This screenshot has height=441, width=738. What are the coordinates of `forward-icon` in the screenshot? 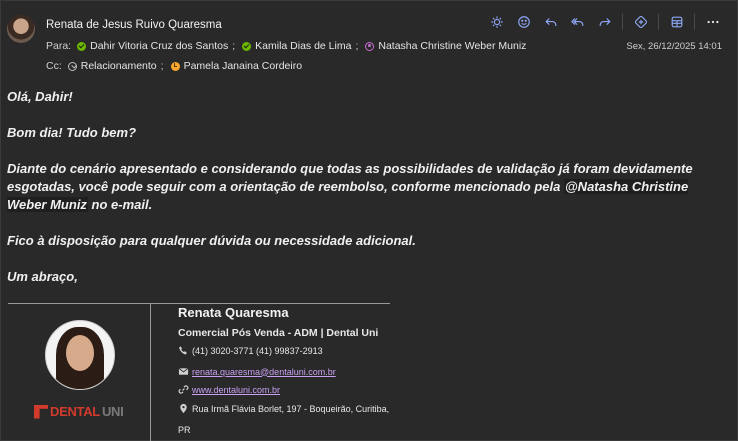 It's located at (604, 22).